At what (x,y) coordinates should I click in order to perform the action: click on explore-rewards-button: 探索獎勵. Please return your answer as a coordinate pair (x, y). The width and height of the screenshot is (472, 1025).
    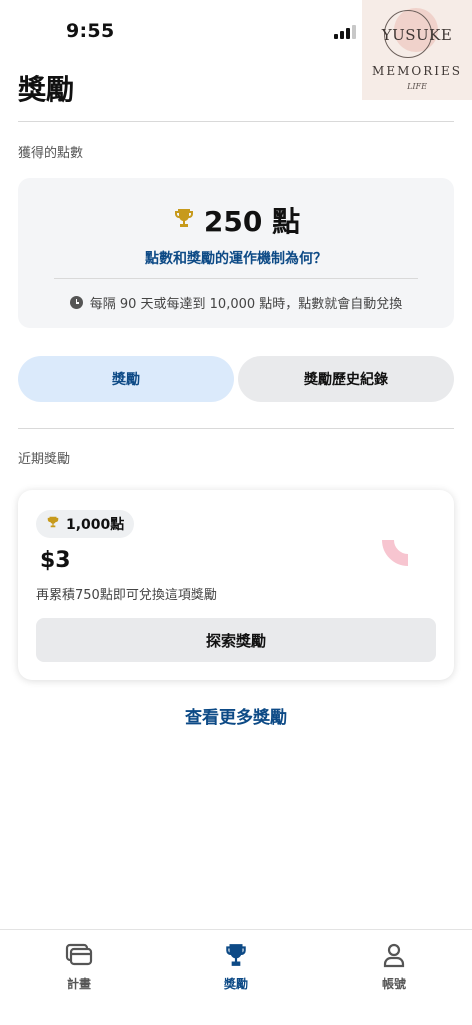
    Looking at the image, I should click on (236, 640).